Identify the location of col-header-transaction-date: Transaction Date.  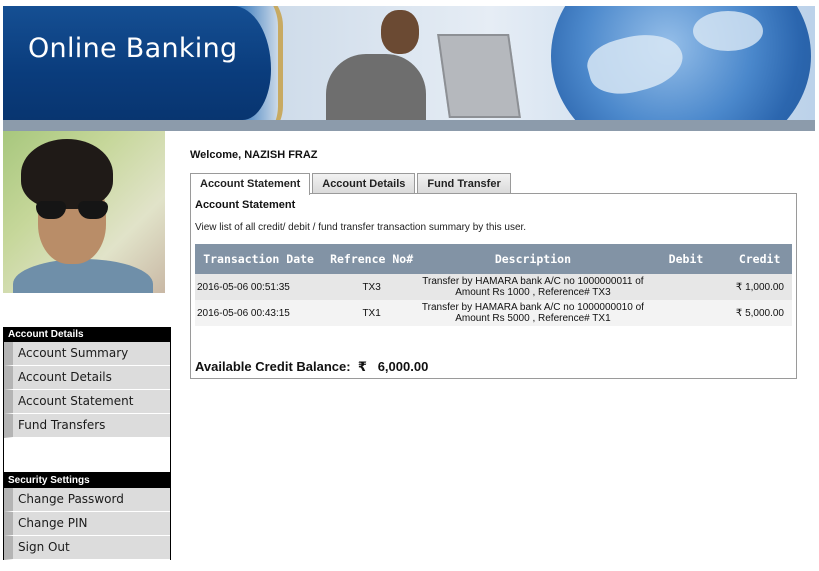
(259, 259).